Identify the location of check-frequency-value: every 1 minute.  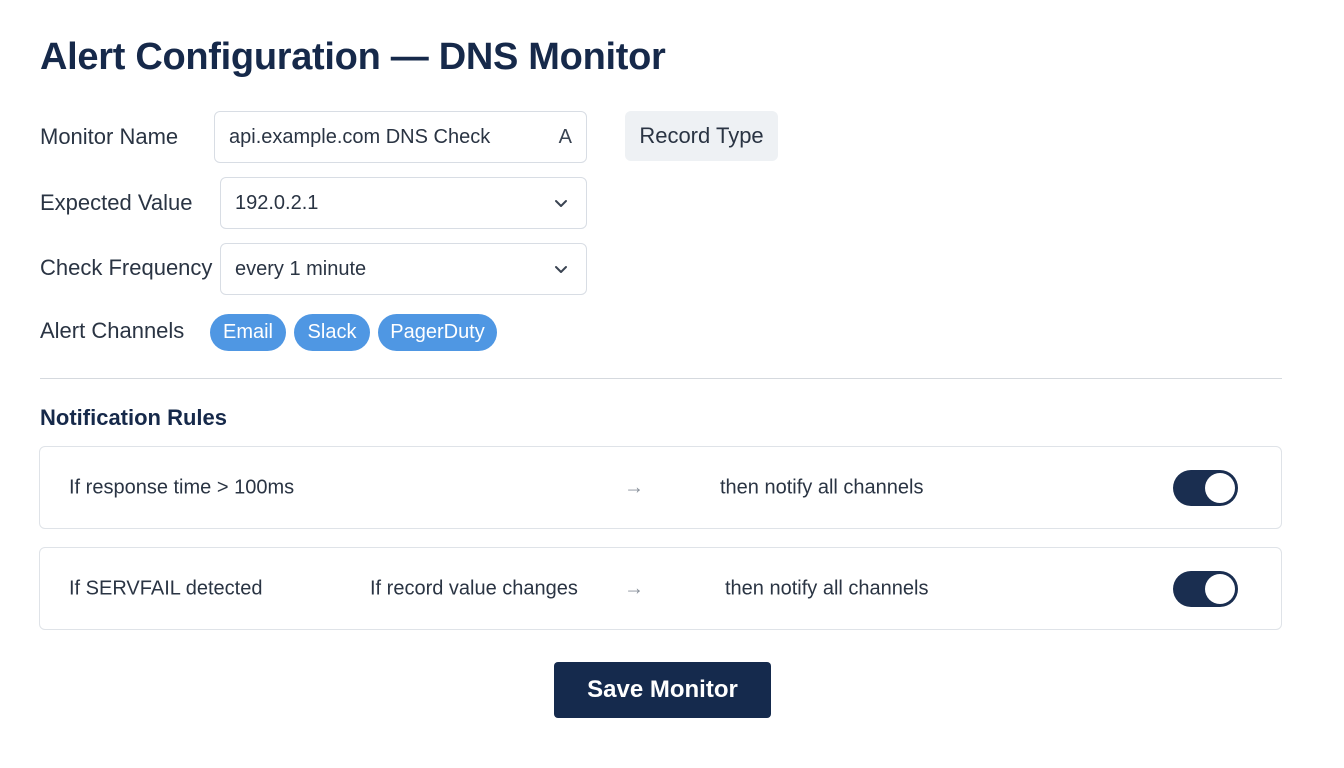
(301, 268).